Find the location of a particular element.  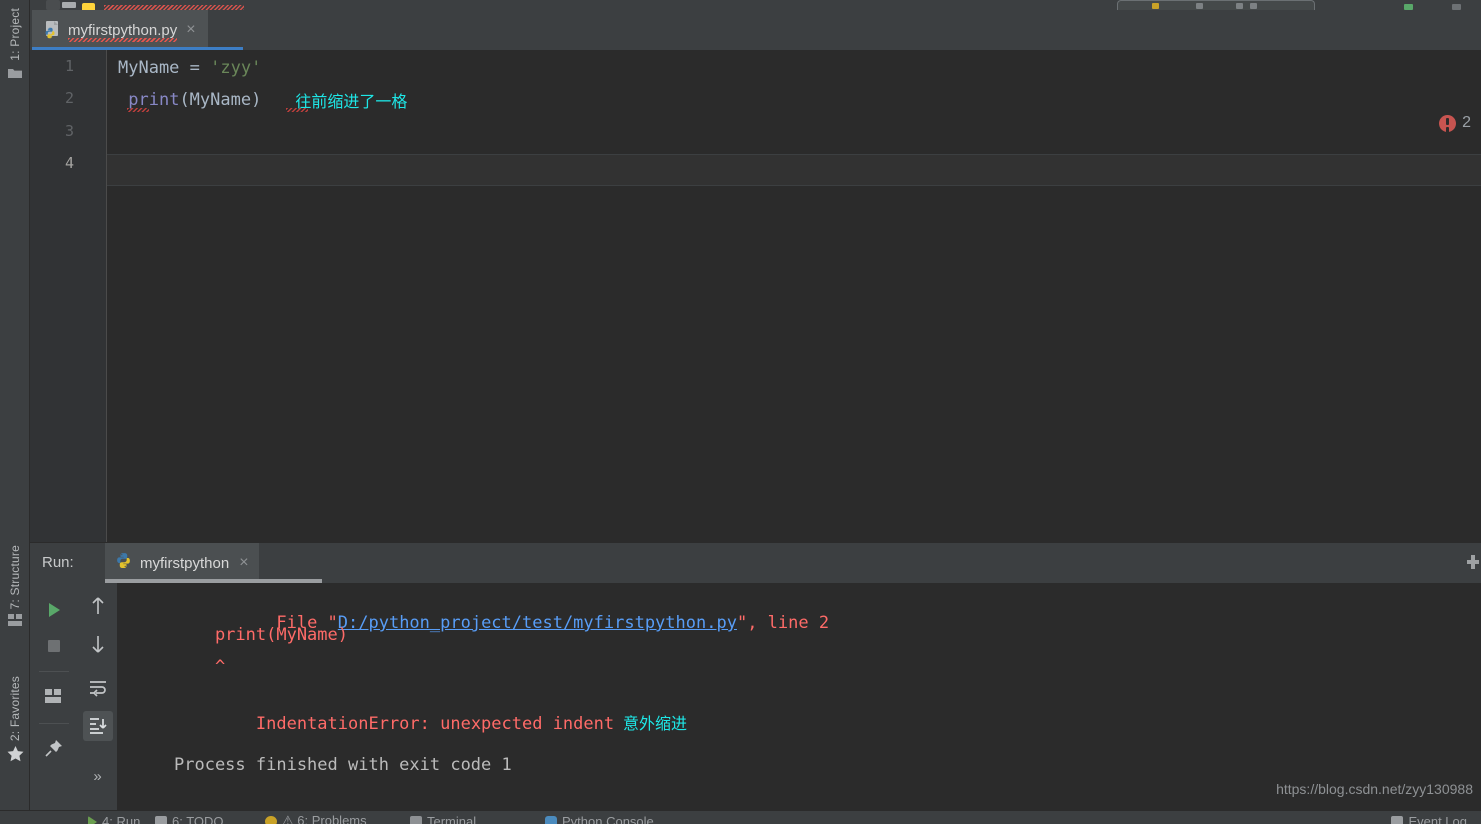

status-item-label: 4: Run is located at coordinates (121, 819).